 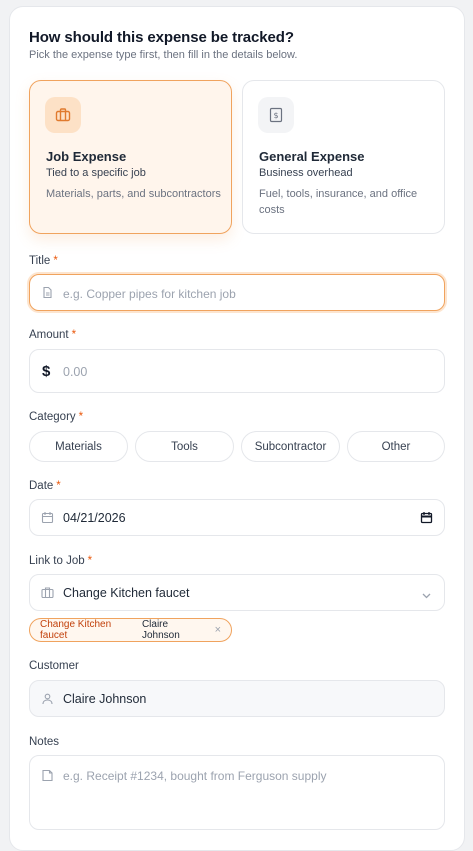 I want to click on date-input: 04/21/2026, so click(x=237, y=517).